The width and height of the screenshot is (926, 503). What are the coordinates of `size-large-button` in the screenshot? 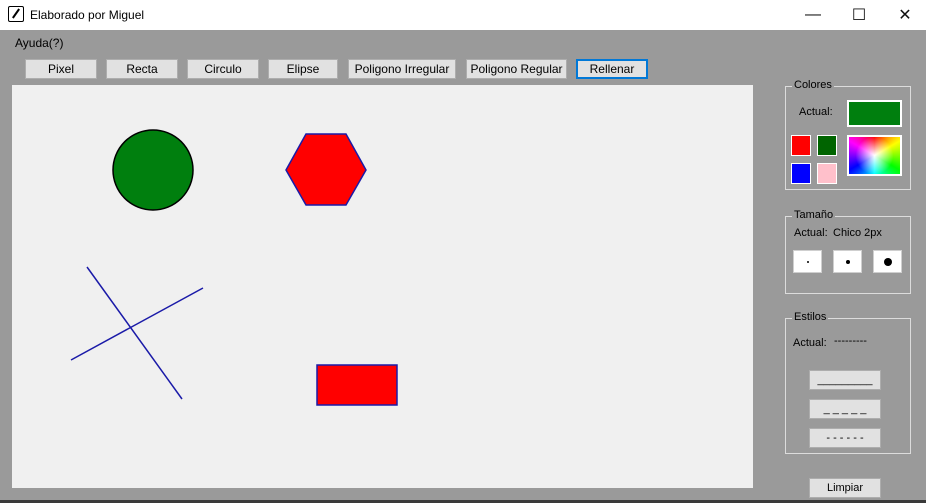 It's located at (887, 261).